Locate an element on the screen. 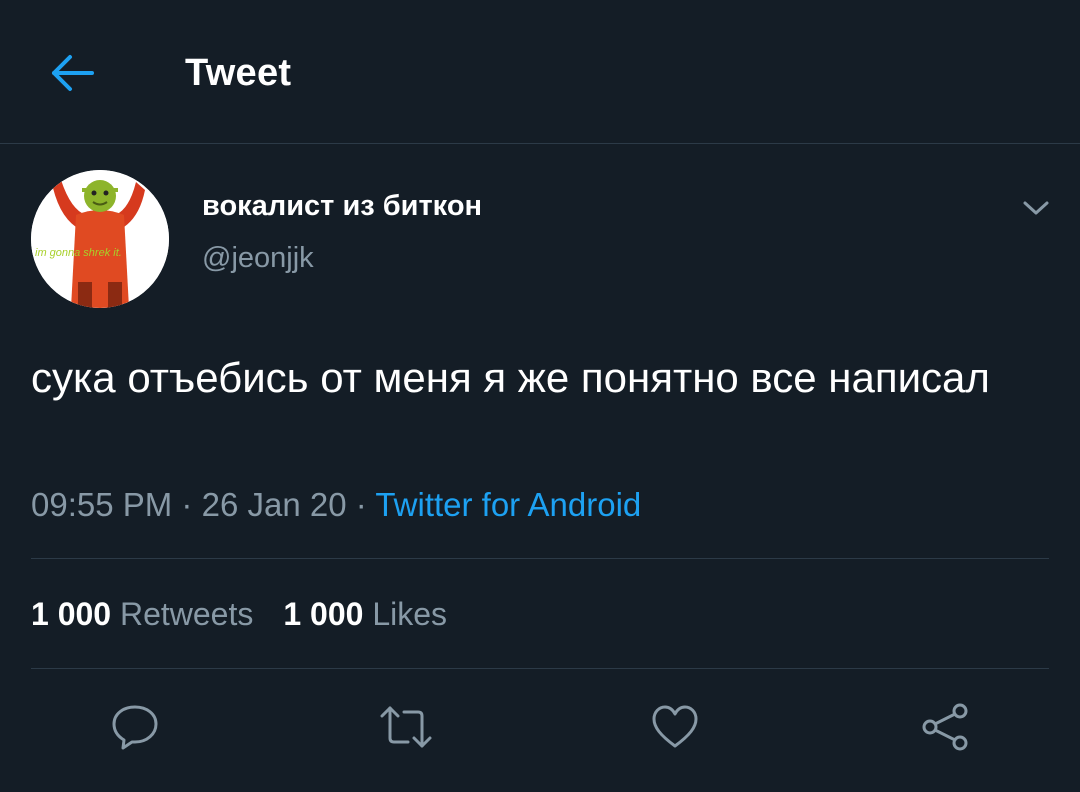  page-title: Tweet is located at coordinates (238, 73).